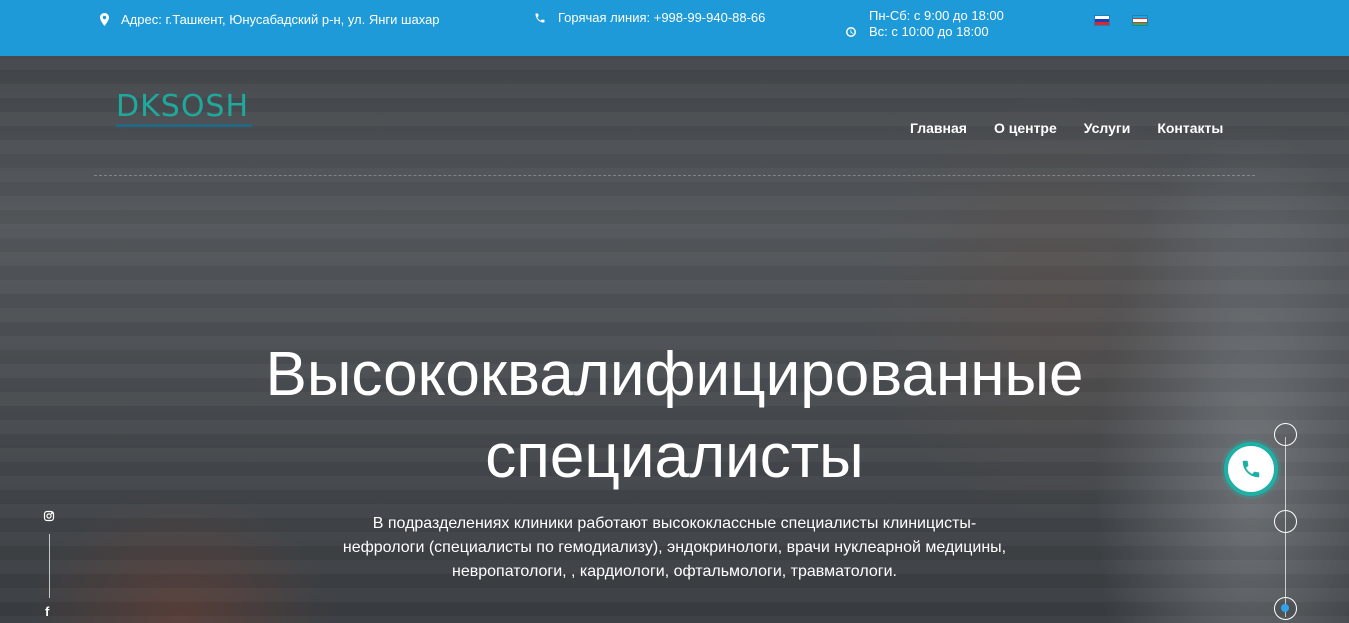 The width and height of the screenshot is (1349, 623). What do you see at coordinates (49, 516) in the screenshot?
I see `instagram-icon` at bounding box center [49, 516].